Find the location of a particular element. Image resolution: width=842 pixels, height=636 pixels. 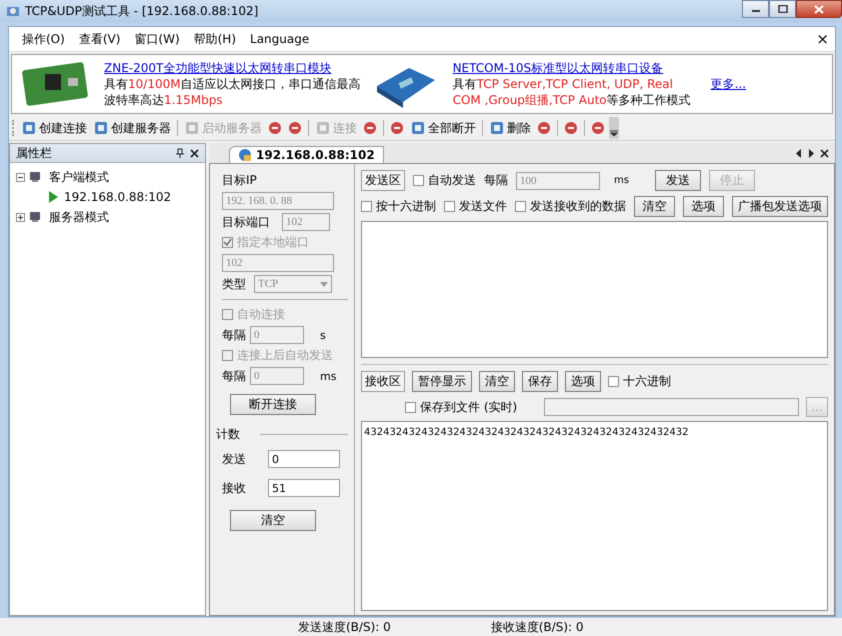

toolbar-button: 删除 is located at coordinates (510, 128).